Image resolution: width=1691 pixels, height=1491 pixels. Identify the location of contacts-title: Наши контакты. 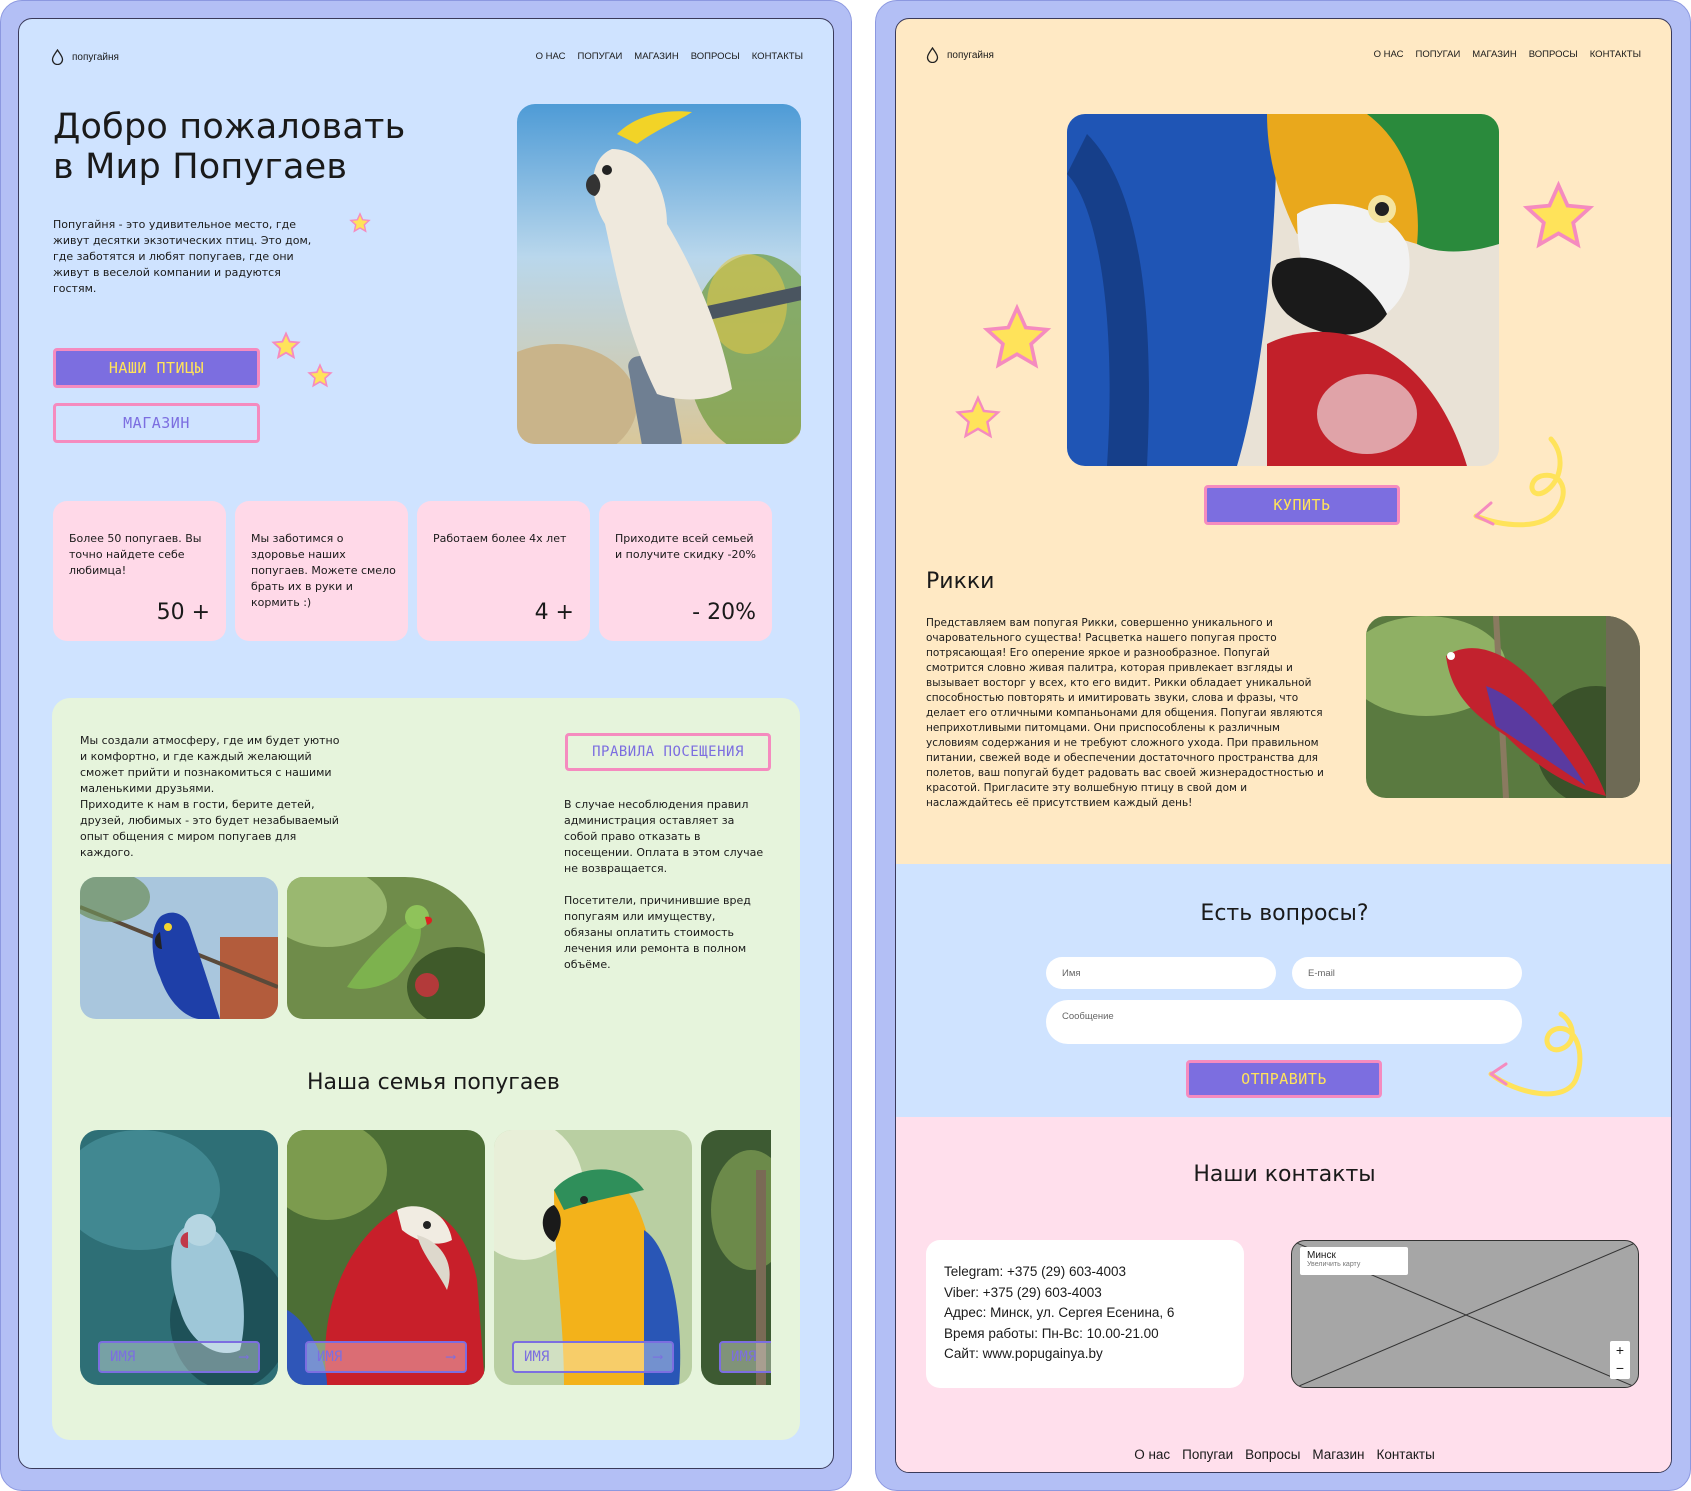
(1284, 1174).